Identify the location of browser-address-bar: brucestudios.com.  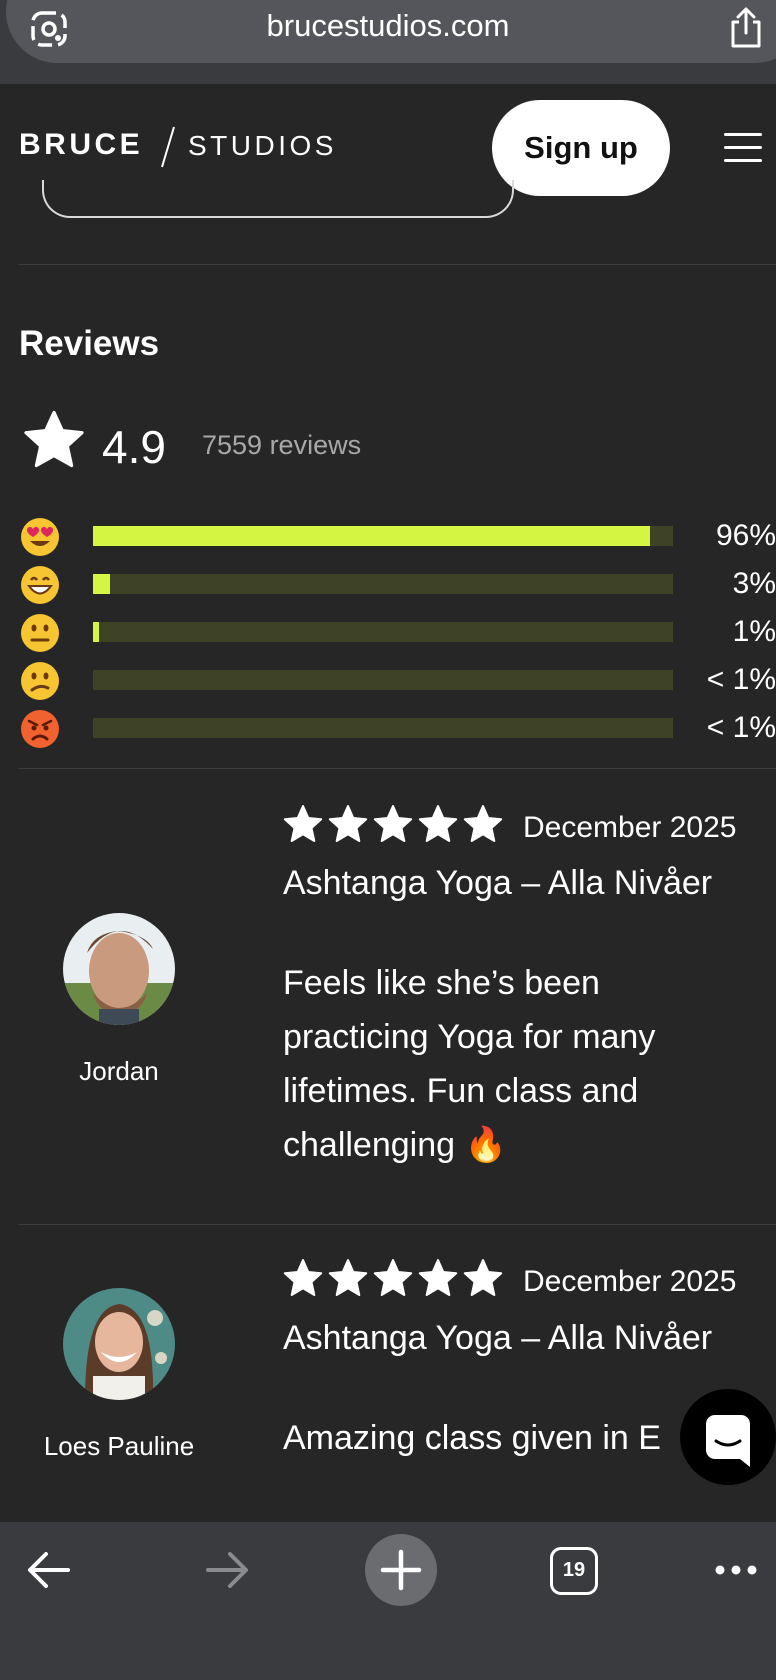
(388, 42).